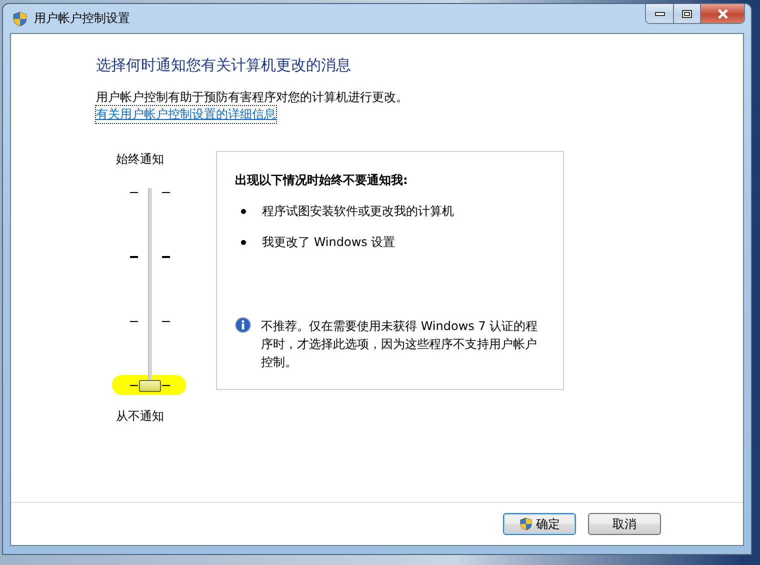 The image size is (760, 565). Describe the element at coordinates (186, 114) in the screenshot. I see `details-link: 有关用户帐户控制设置的详细信息` at that location.